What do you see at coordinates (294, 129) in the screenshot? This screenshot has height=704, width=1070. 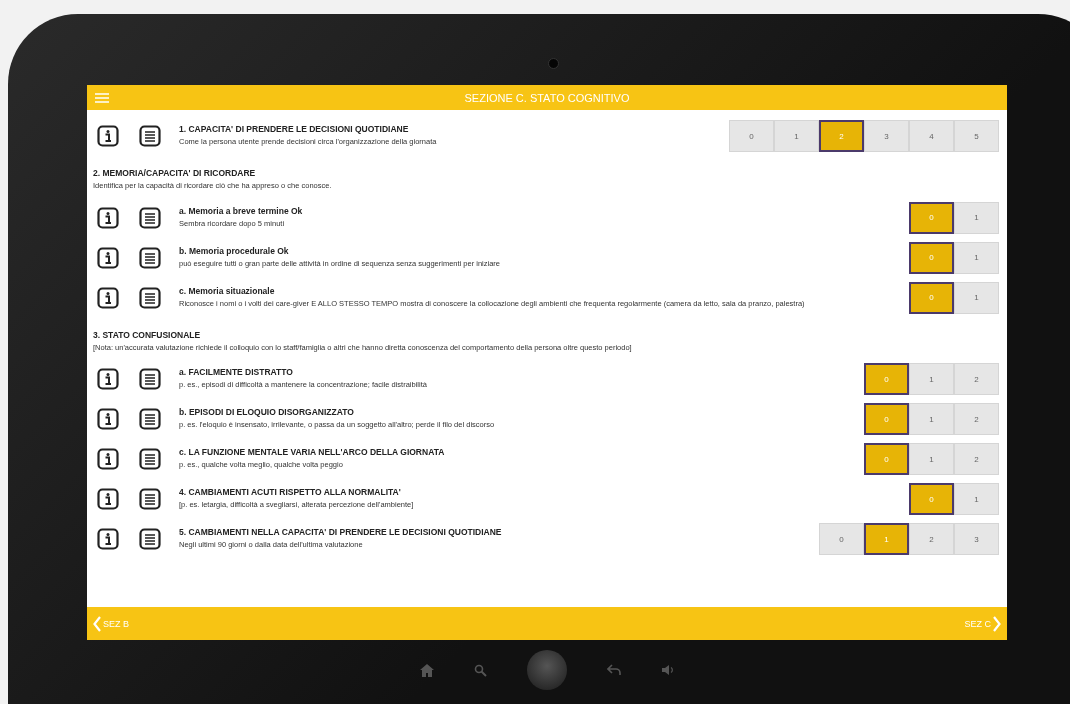 I see `question-title: 1. CAPACITA' DI PRENDERE LE DECISIONI QUOTIDIANE` at bounding box center [294, 129].